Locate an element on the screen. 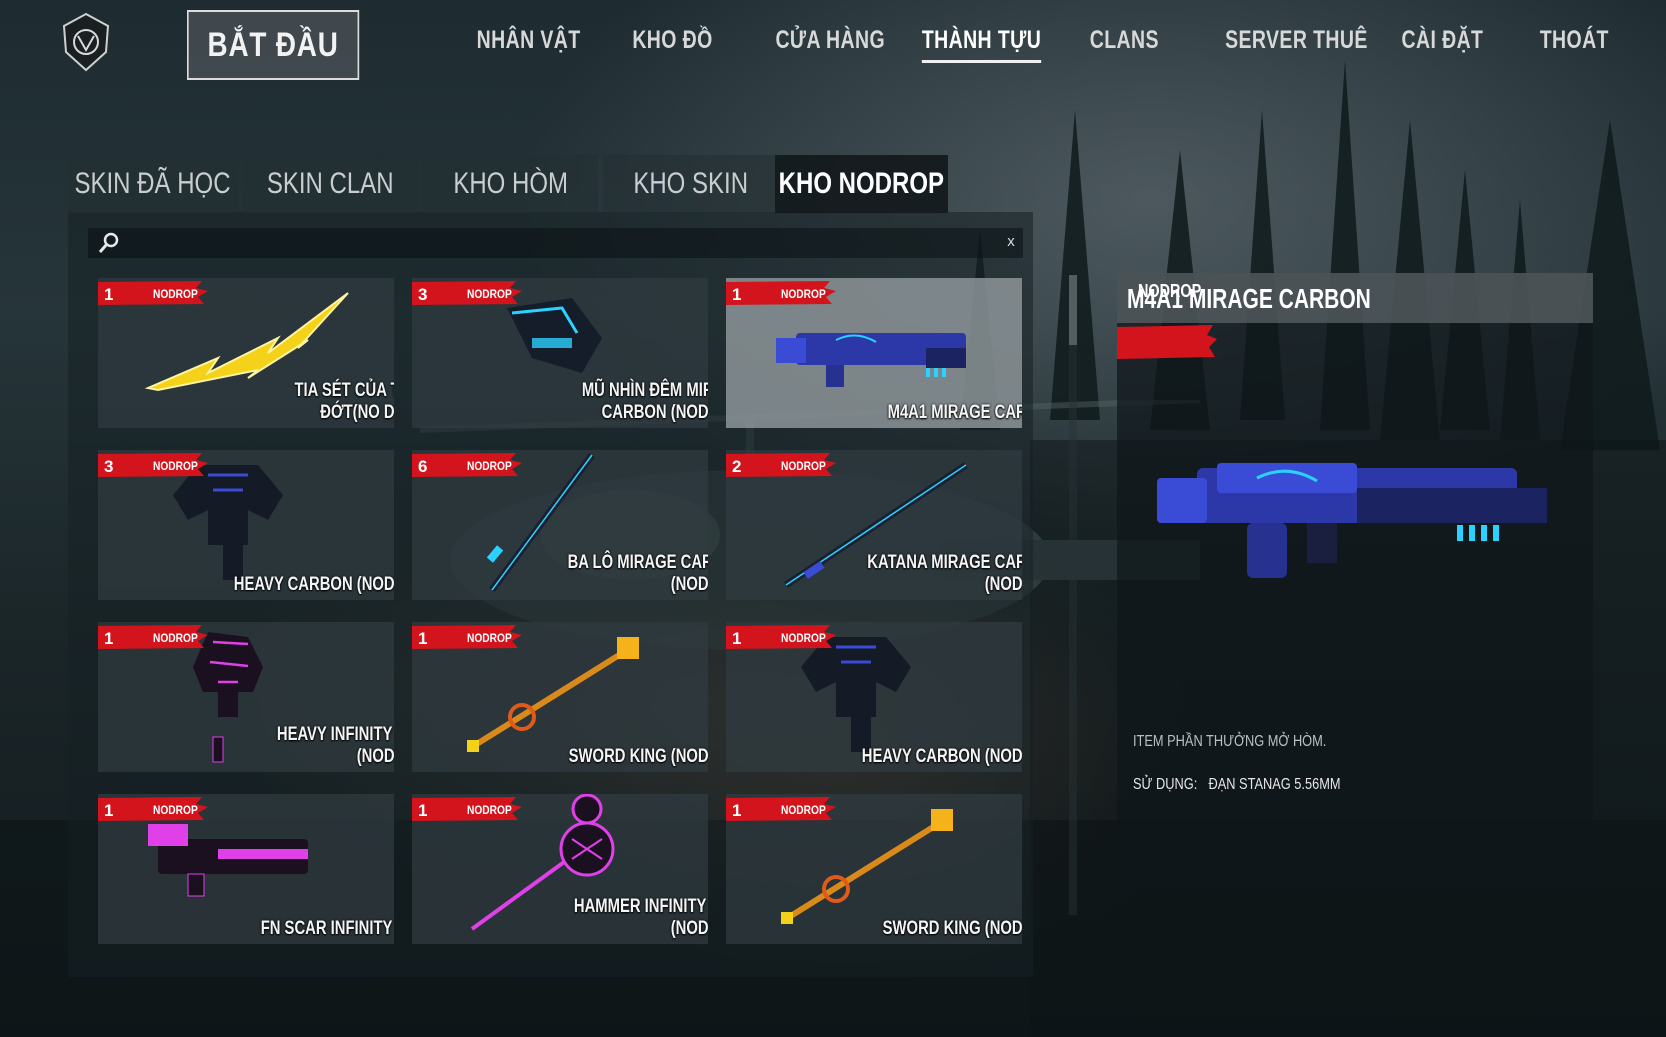 The height and width of the screenshot is (1037, 1666). item-name-wrap: M4A1 MIRAGE CARBON is located at coordinates (941, 413).